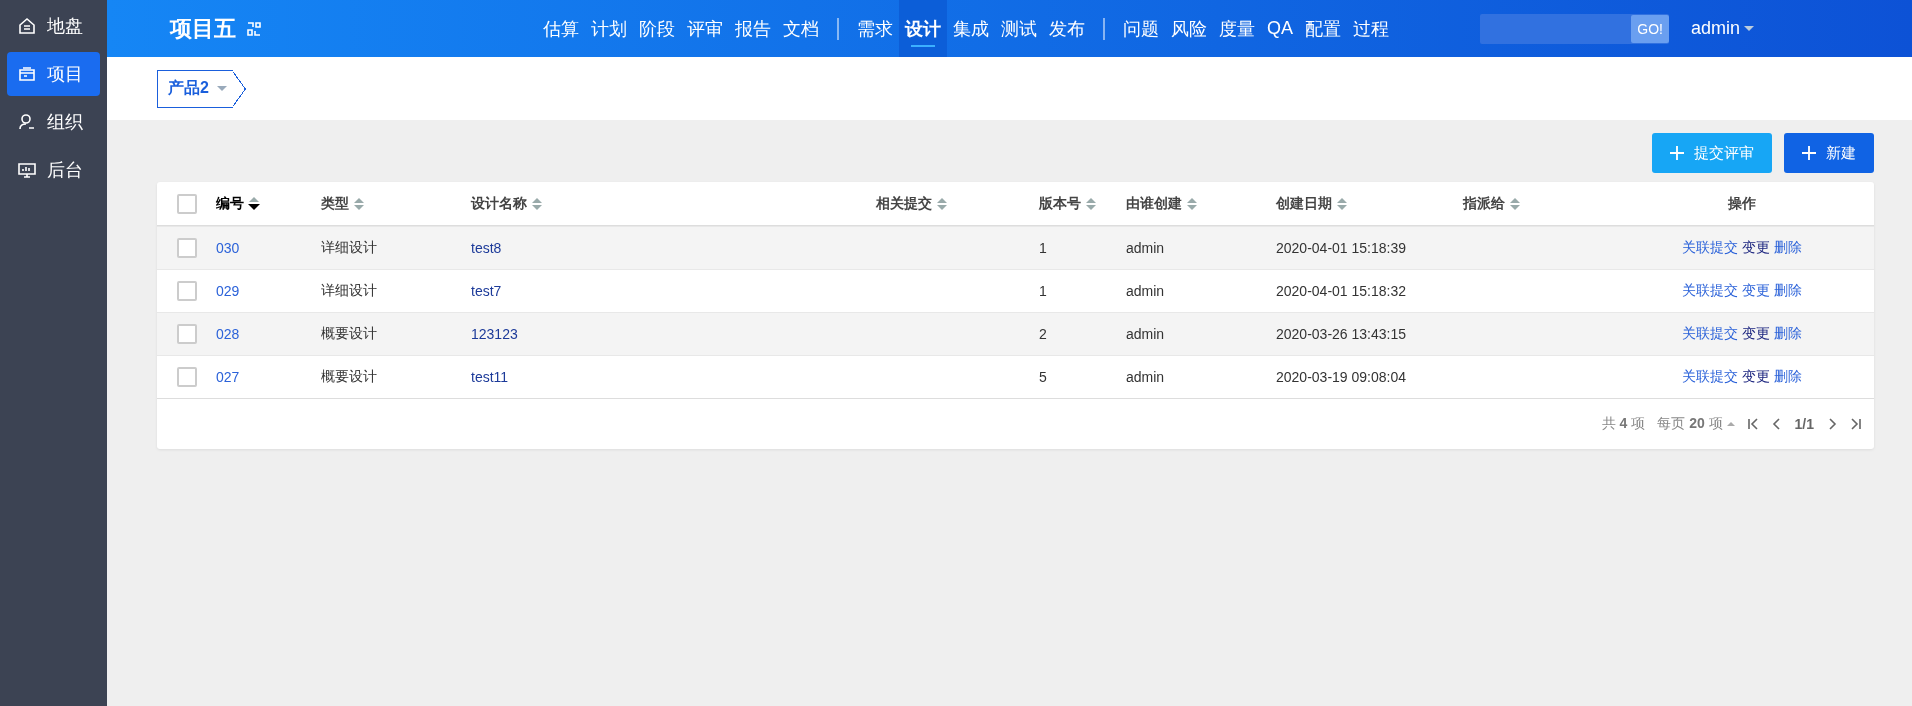  What do you see at coordinates (875, 28) in the screenshot?
I see `nav-tab: 需求` at bounding box center [875, 28].